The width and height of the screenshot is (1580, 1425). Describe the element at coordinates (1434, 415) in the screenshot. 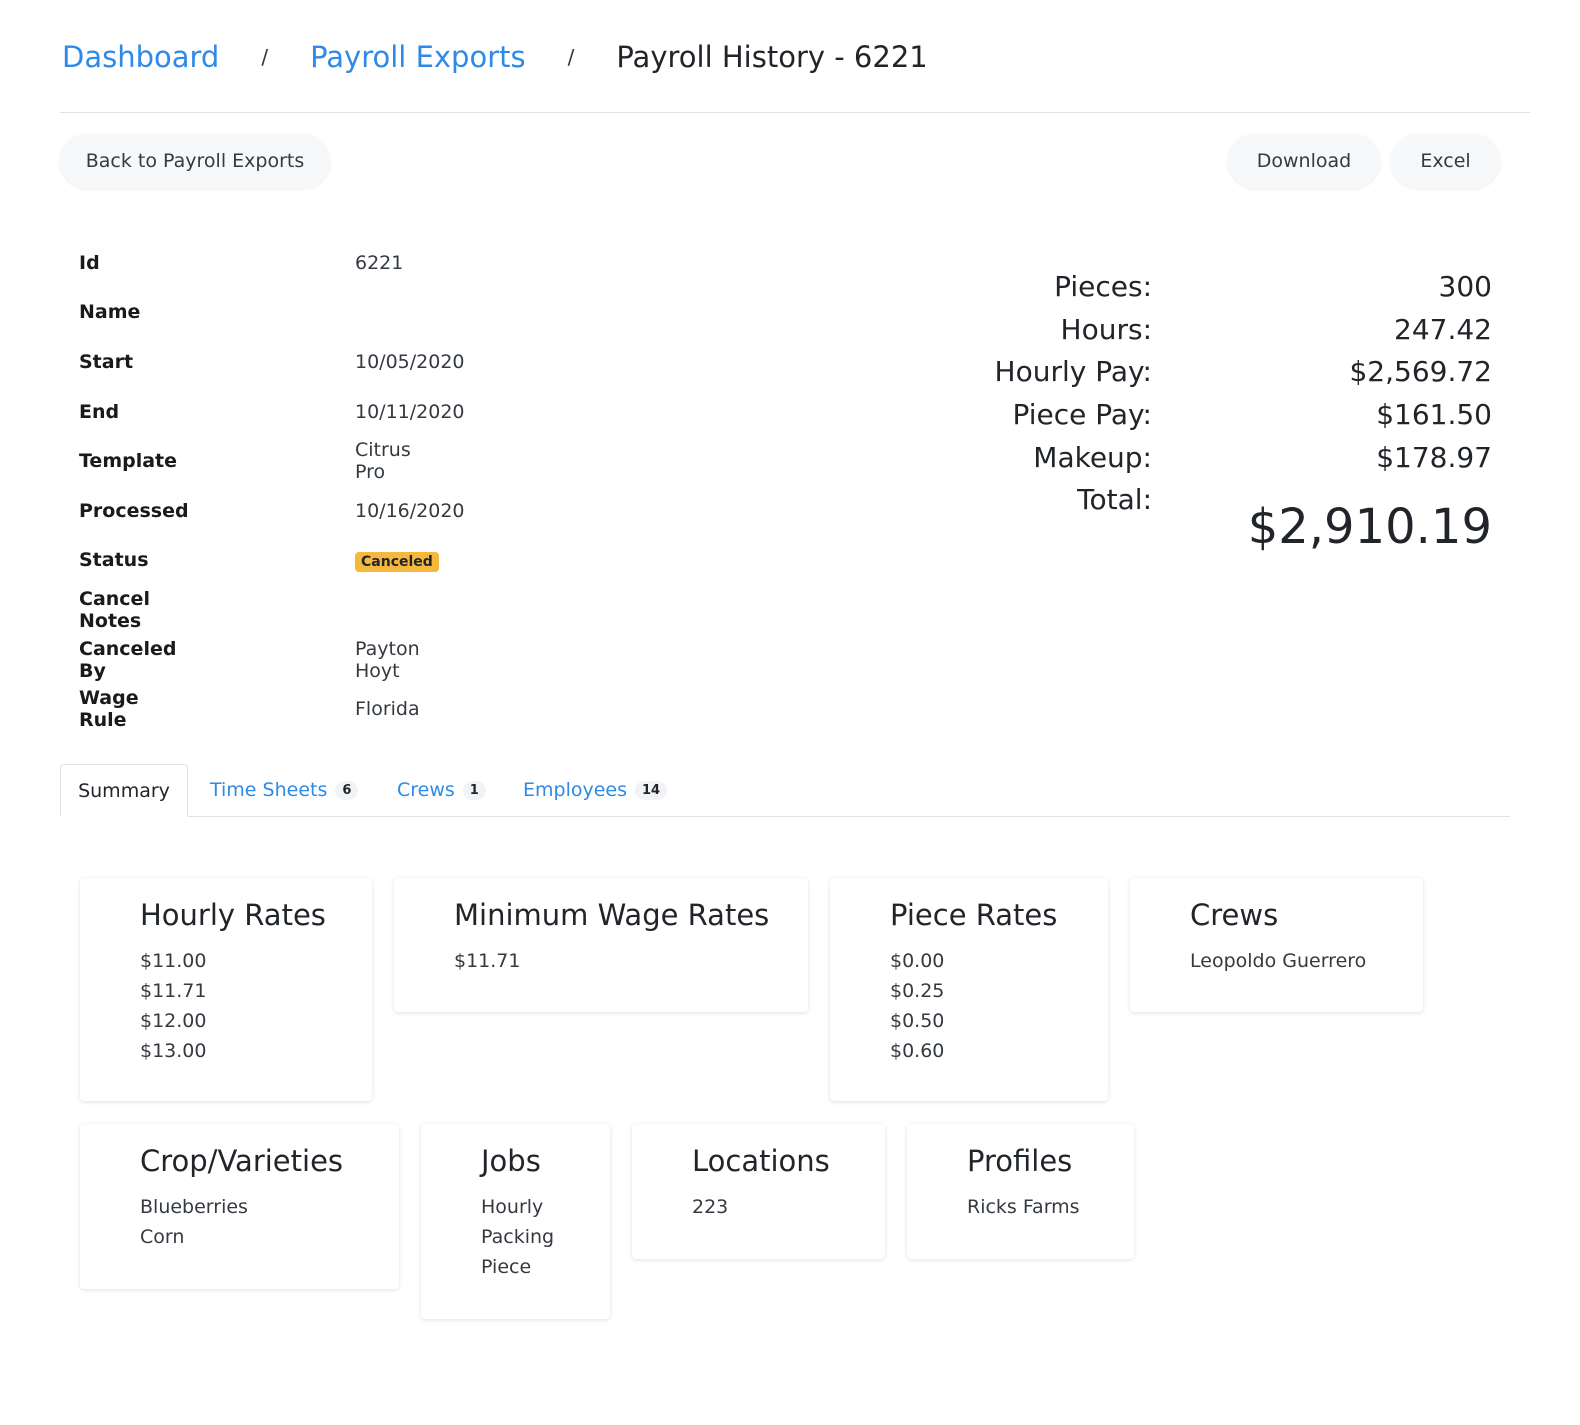

I see `total-value: $161.50` at that location.